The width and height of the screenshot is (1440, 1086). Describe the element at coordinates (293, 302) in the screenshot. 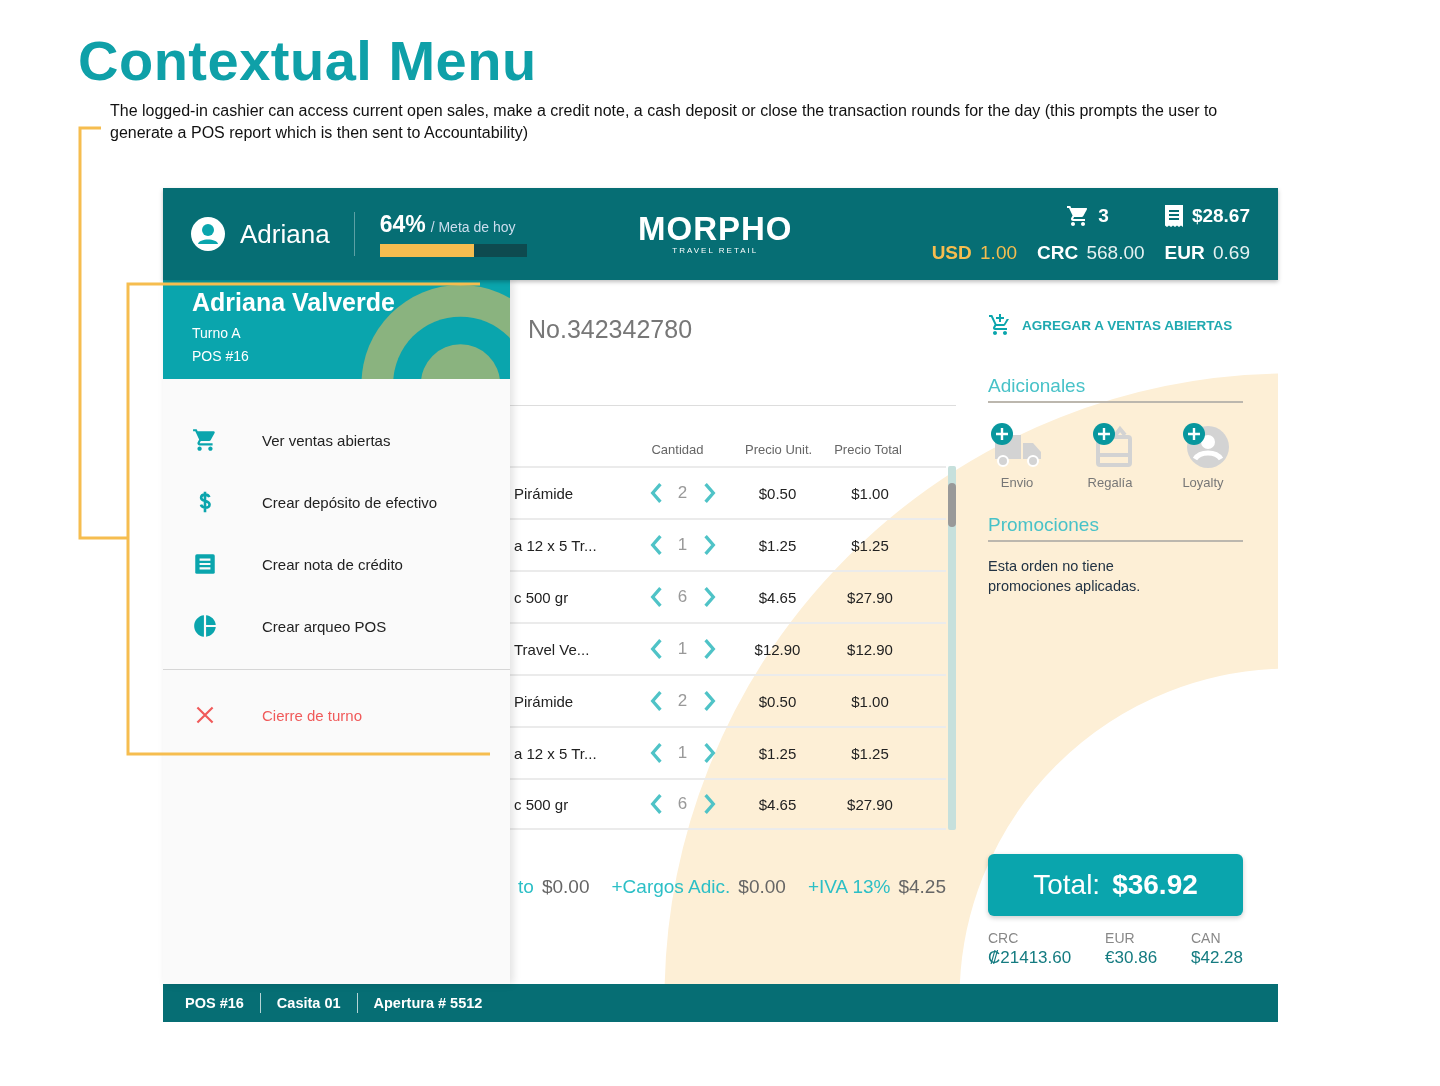

I see `cashier-name: Adriana Valverde` at that location.